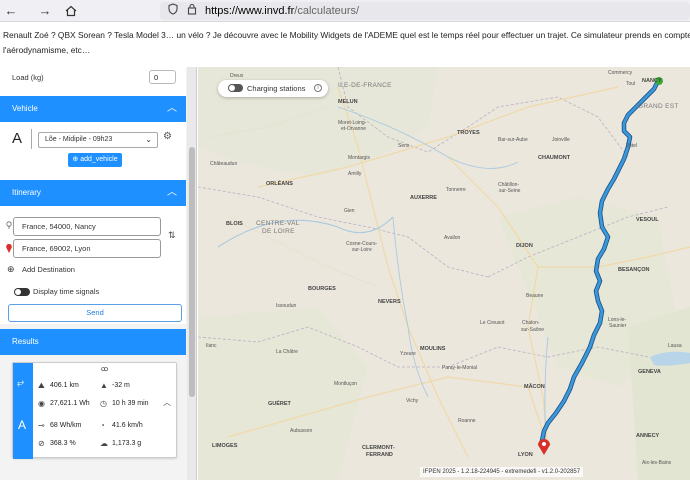  Describe the element at coordinates (104, 385) in the screenshot. I see `elevation-icon: ▲` at that location.